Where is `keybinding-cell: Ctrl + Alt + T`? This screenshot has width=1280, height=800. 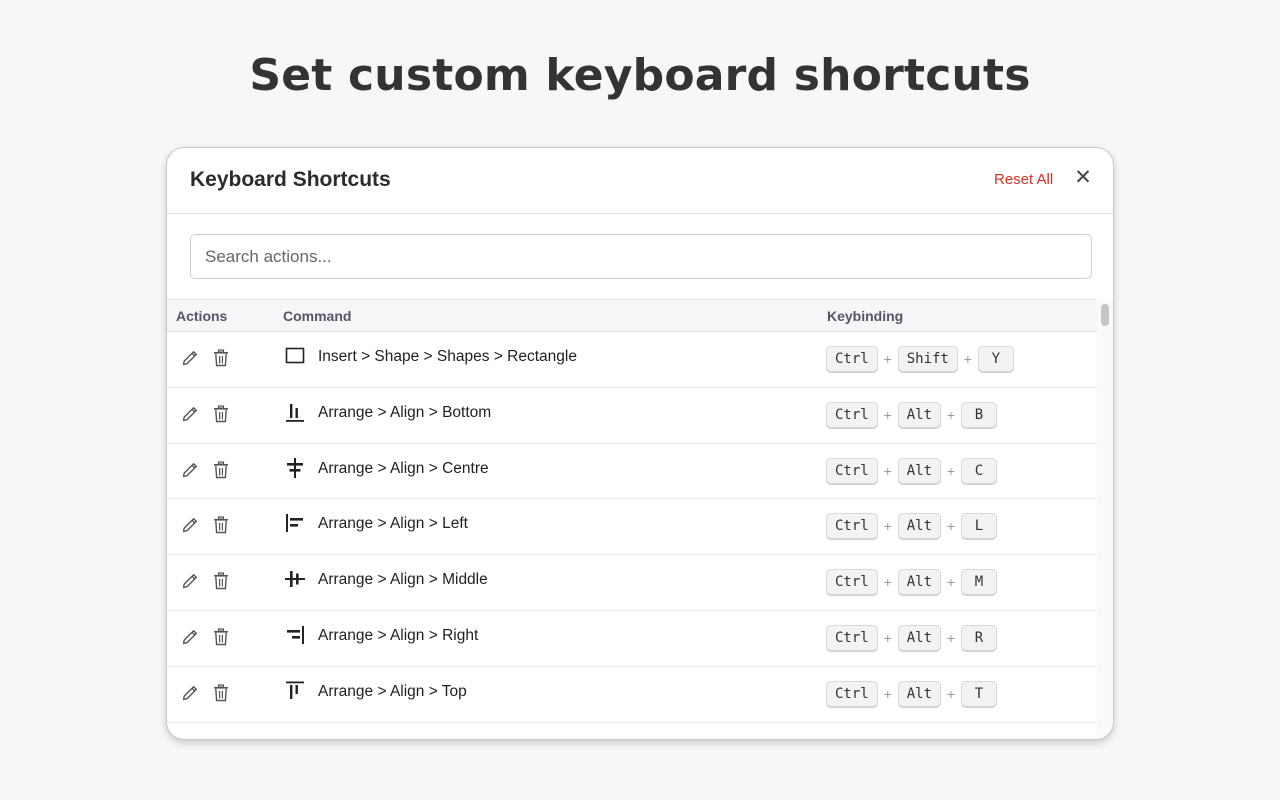 keybinding-cell: Ctrl + Alt + T is located at coordinates (957, 695).